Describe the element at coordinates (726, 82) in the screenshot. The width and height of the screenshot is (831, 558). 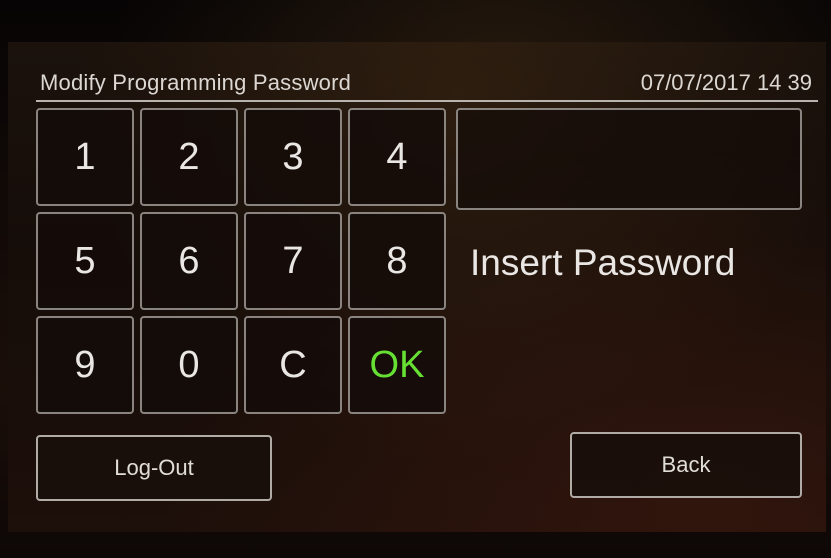
I see `date-time: 07/07/2017 14 39` at that location.